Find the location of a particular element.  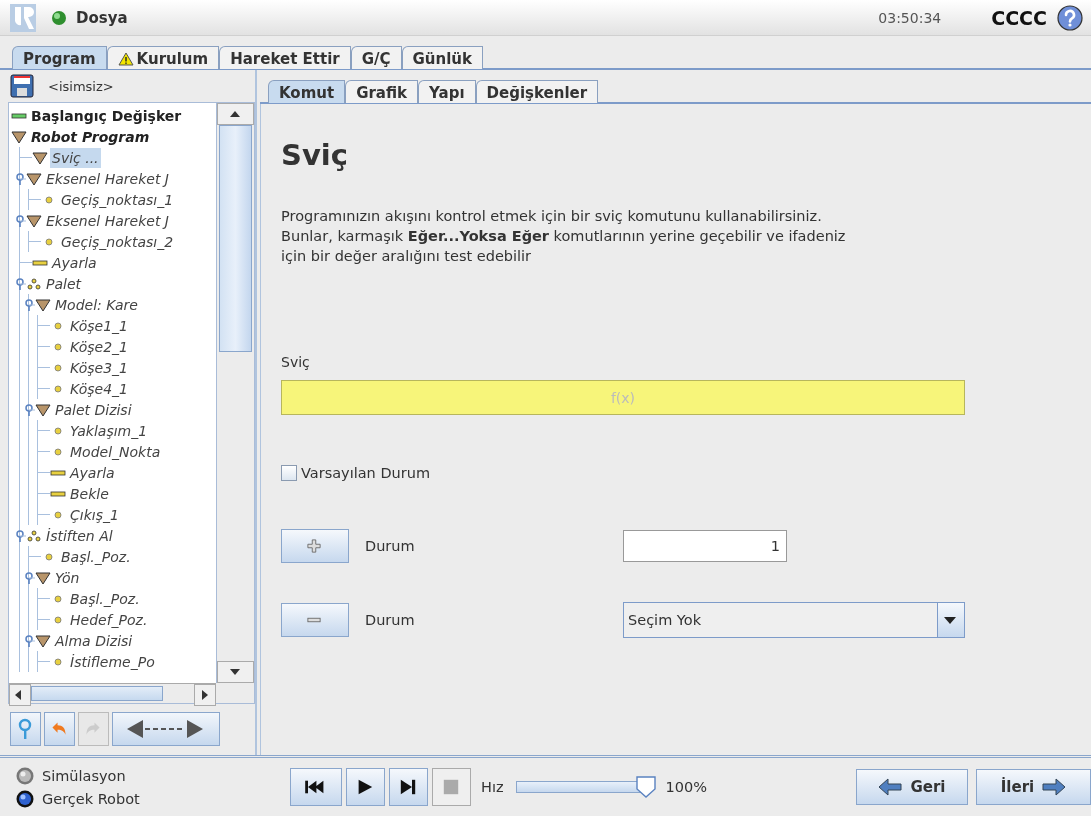

tab: Komut is located at coordinates (307, 91).